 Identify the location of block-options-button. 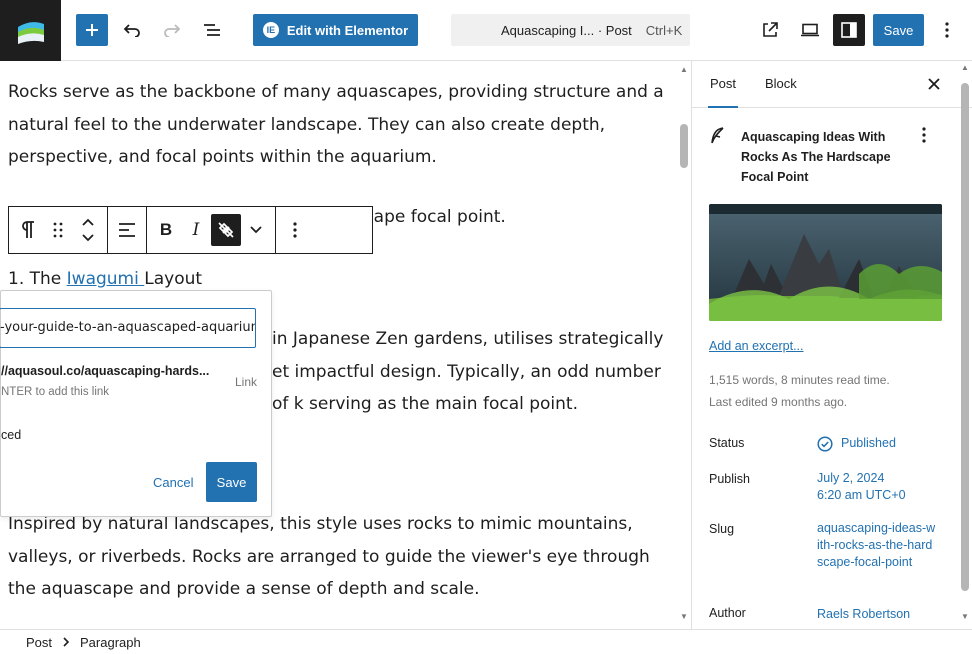
(295, 230).